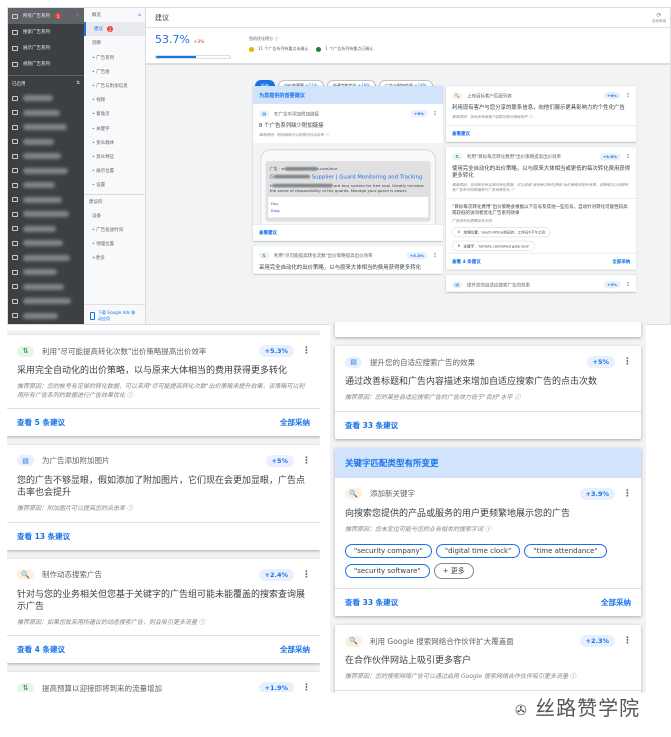  What do you see at coordinates (102, 687) in the screenshot?
I see `card-title: 提高预算以迎接即将到来的流量增加` at bounding box center [102, 687].